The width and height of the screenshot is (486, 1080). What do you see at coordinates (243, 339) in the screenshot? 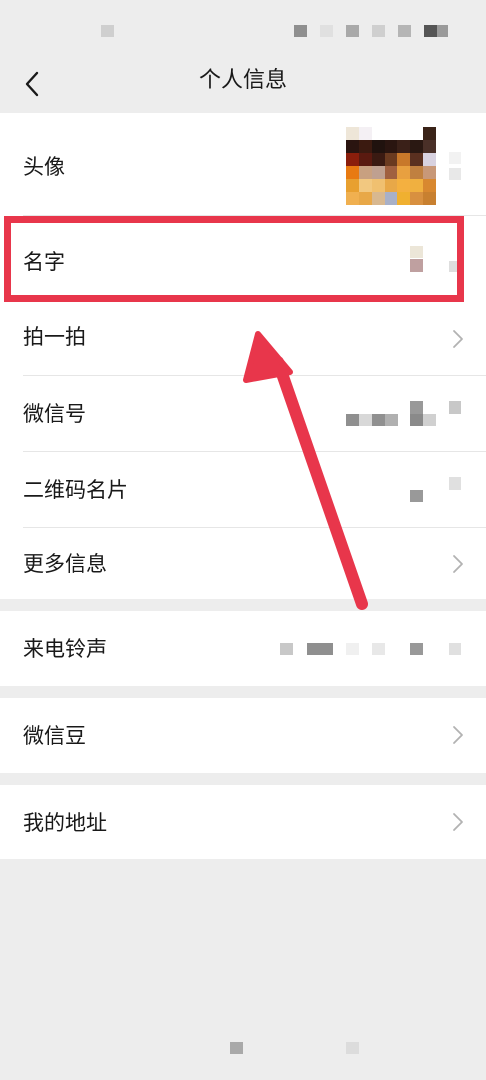
I see `pat-row: 拍一拍` at bounding box center [243, 339].